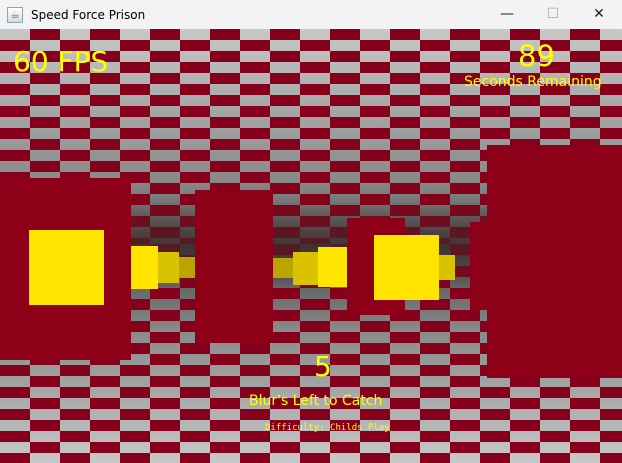 The image size is (622, 463). I want to click on minimize-button: —, so click(507, 14).